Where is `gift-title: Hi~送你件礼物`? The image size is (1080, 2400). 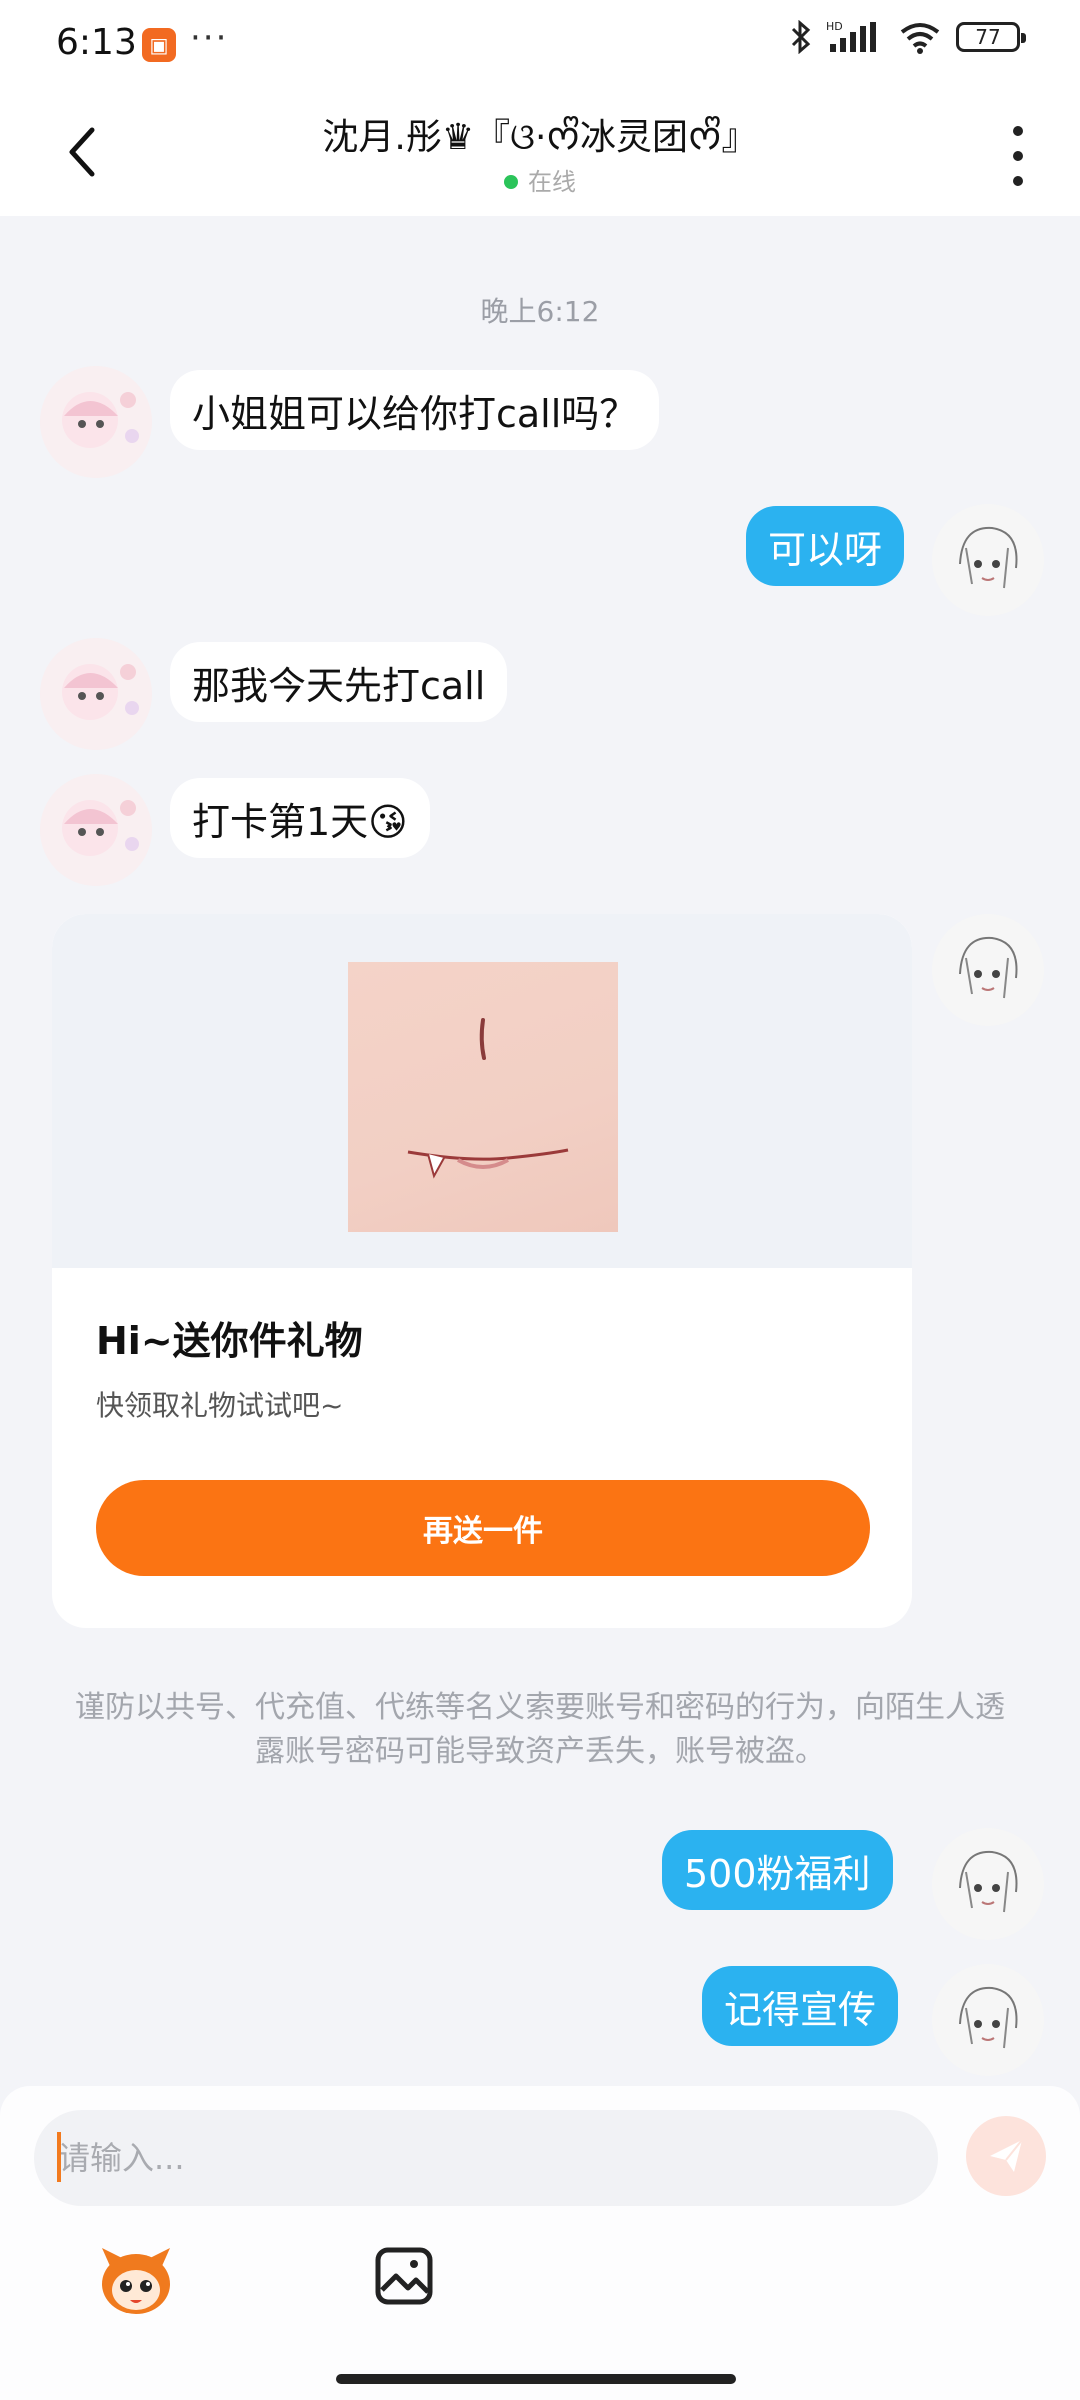
gift-title: Hi~送你件礼物 is located at coordinates (229, 1341).